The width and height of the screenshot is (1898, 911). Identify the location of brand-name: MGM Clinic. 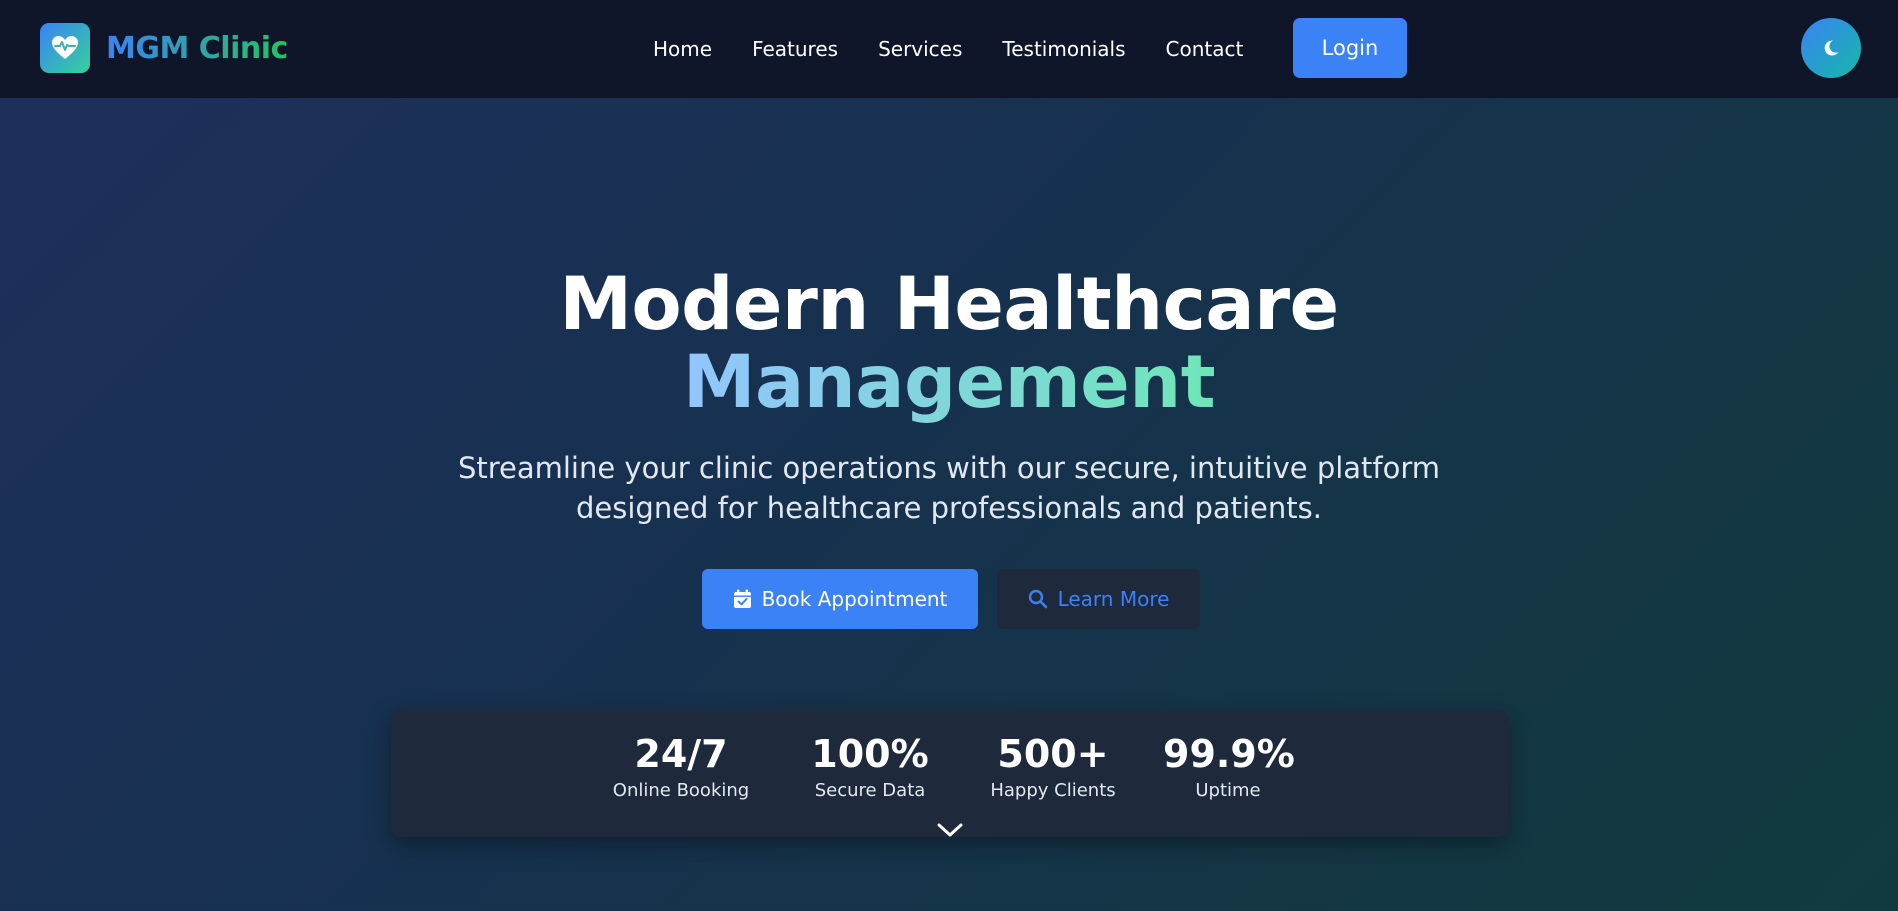
(197, 48).